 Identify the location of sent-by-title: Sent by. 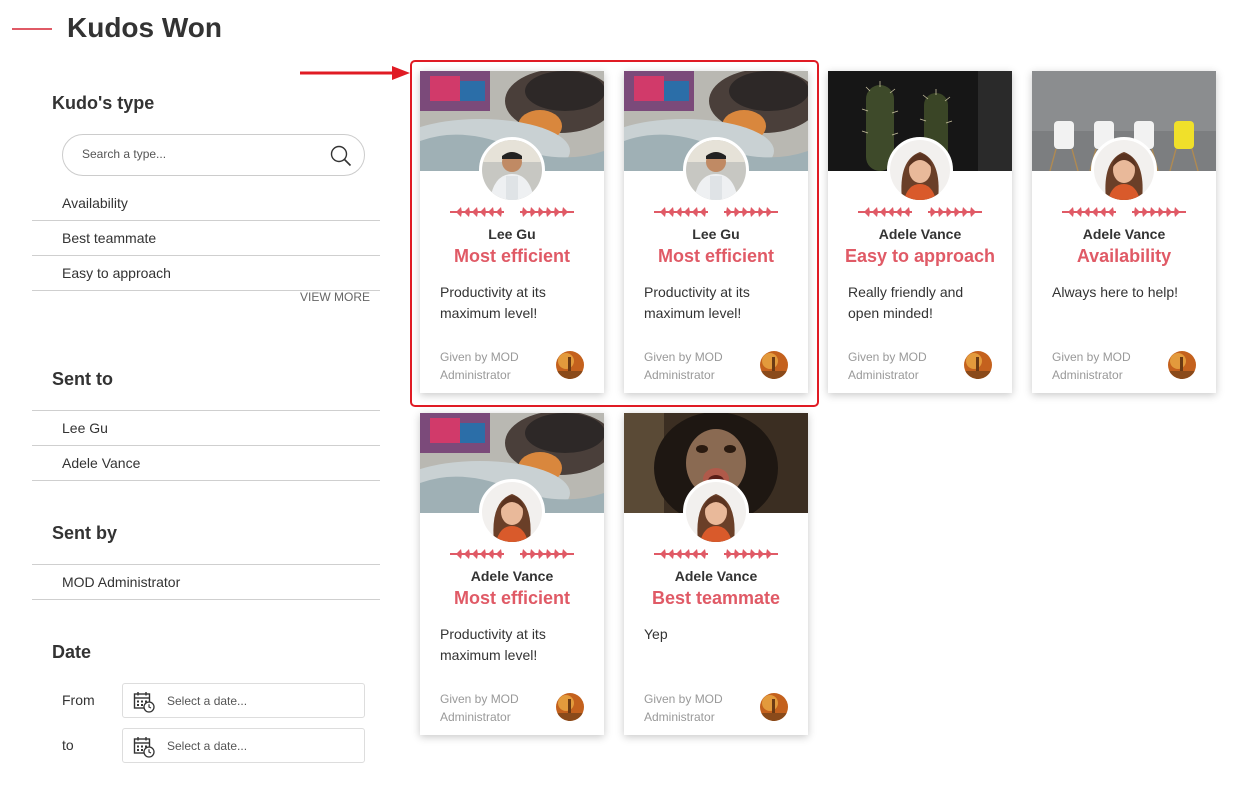
(85, 533).